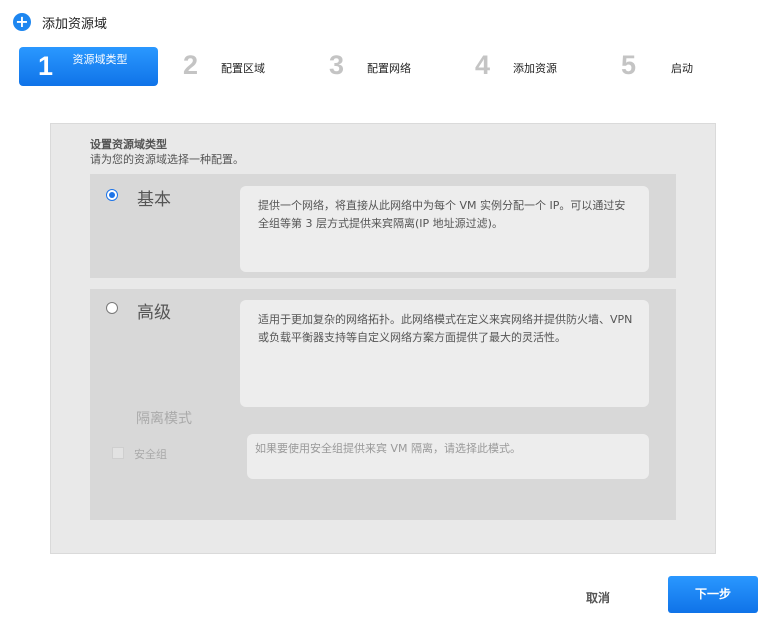  I want to click on step-number: 4, so click(483, 65).